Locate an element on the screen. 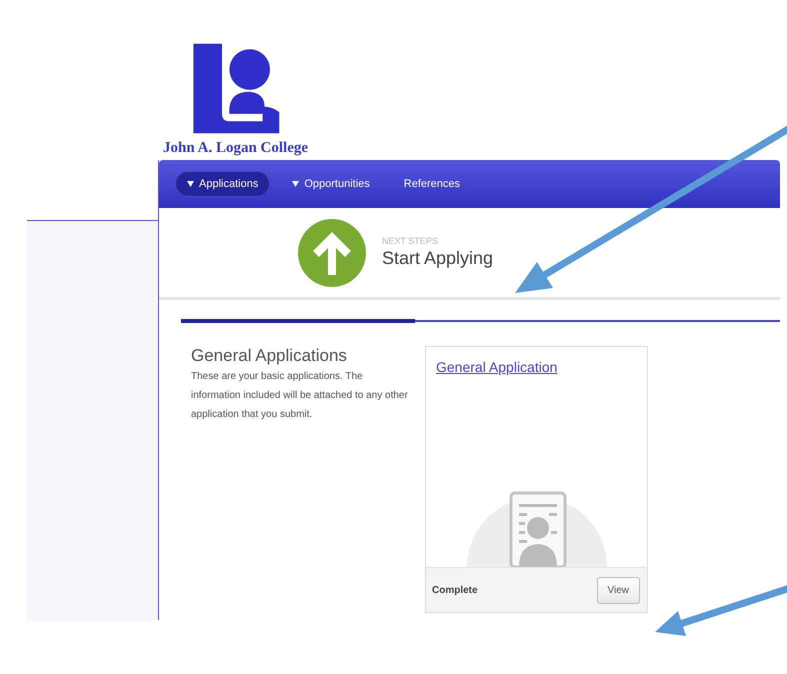 This screenshot has height=674, width=787. nav-tab: Applications is located at coordinates (222, 184).